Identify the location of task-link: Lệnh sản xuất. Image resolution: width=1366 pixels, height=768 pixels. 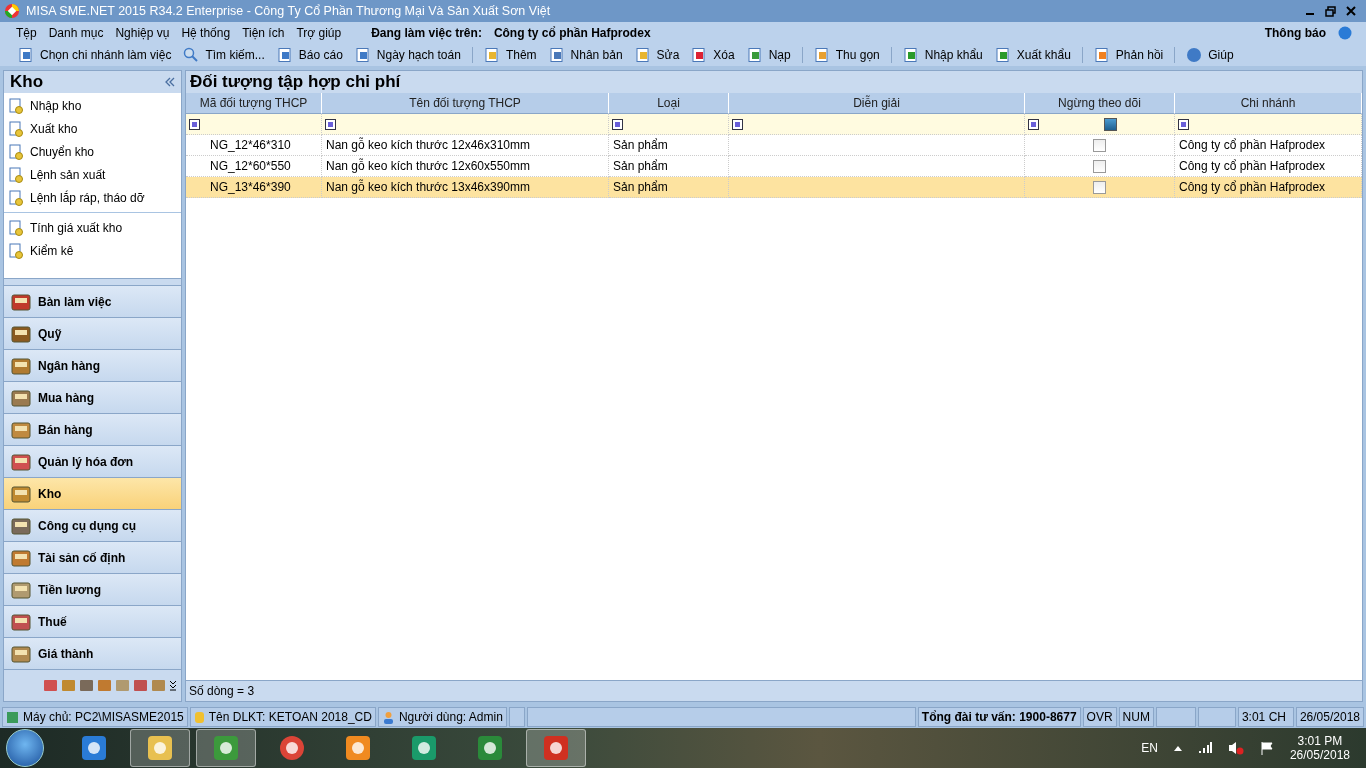
(92, 174).